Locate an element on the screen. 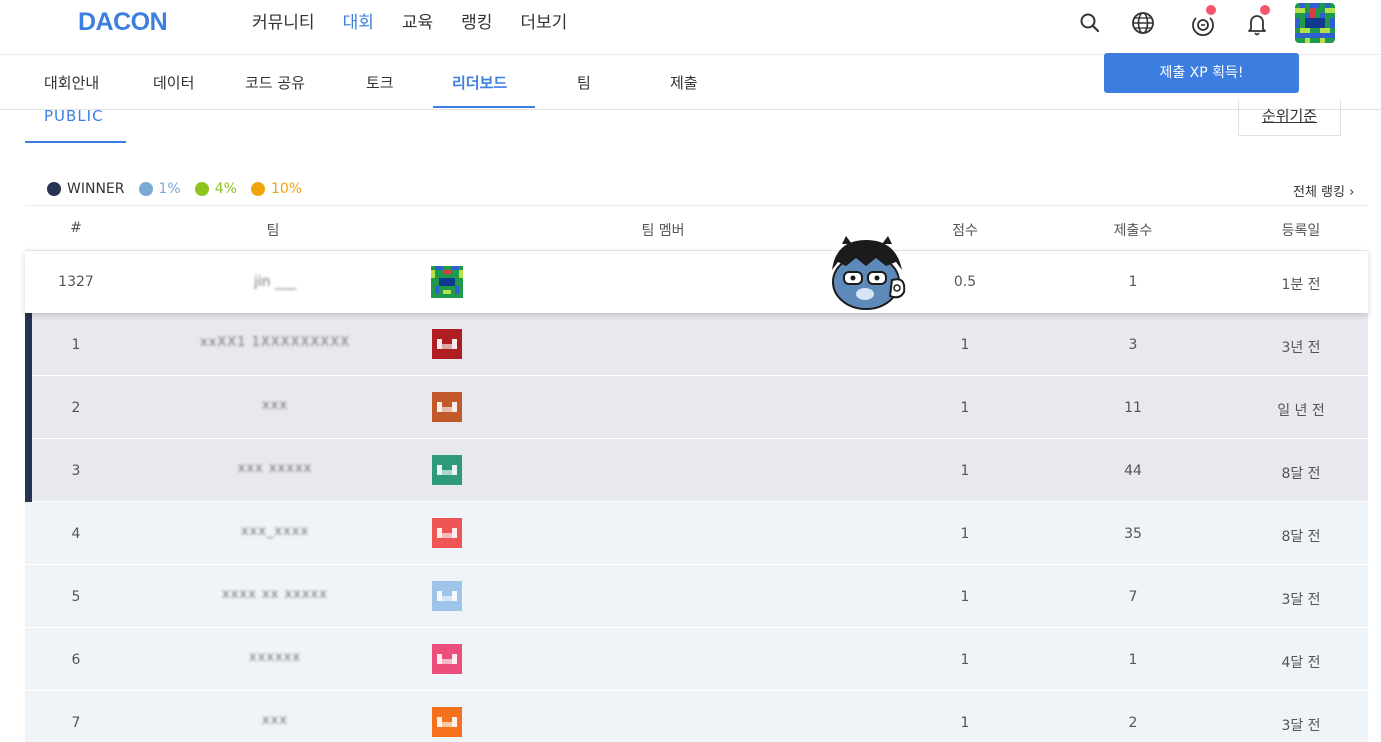 The width and height of the screenshot is (1381, 742). row-team-name: xxxx xx xxxxx is located at coordinates (275, 594).